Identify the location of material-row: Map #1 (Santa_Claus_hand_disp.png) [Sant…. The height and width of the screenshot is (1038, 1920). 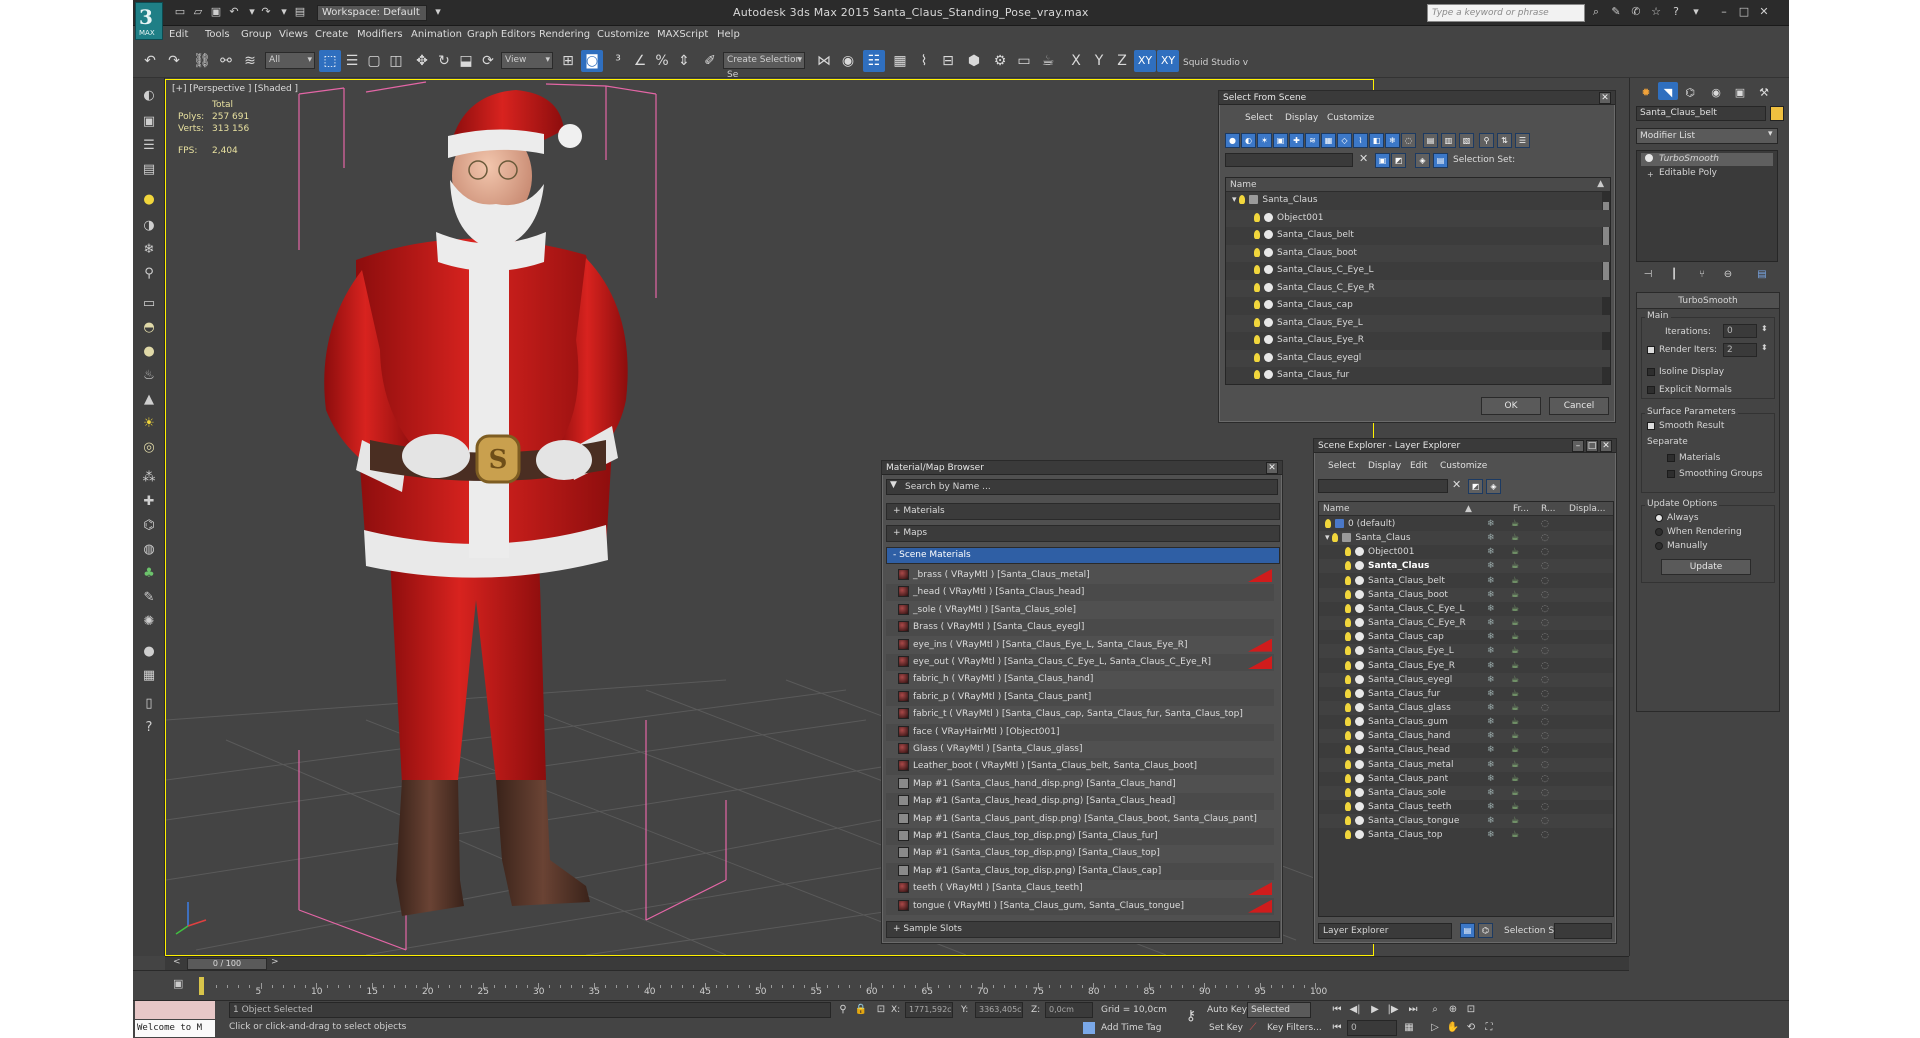
(1080, 784).